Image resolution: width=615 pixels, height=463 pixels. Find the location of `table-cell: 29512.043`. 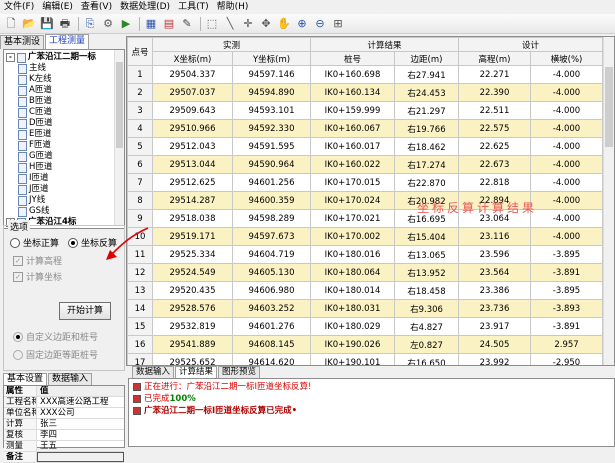

table-cell: 29512.043 is located at coordinates (192, 146).